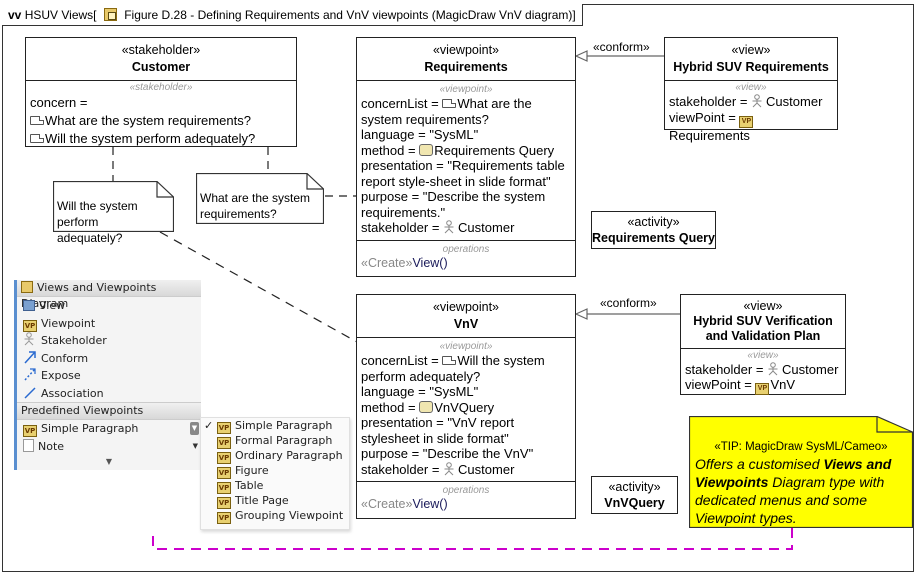 The width and height of the screenshot is (920, 578). Describe the element at coordinates (109, 306) in the screenshot. I see `palette-item-view: View` at that location.